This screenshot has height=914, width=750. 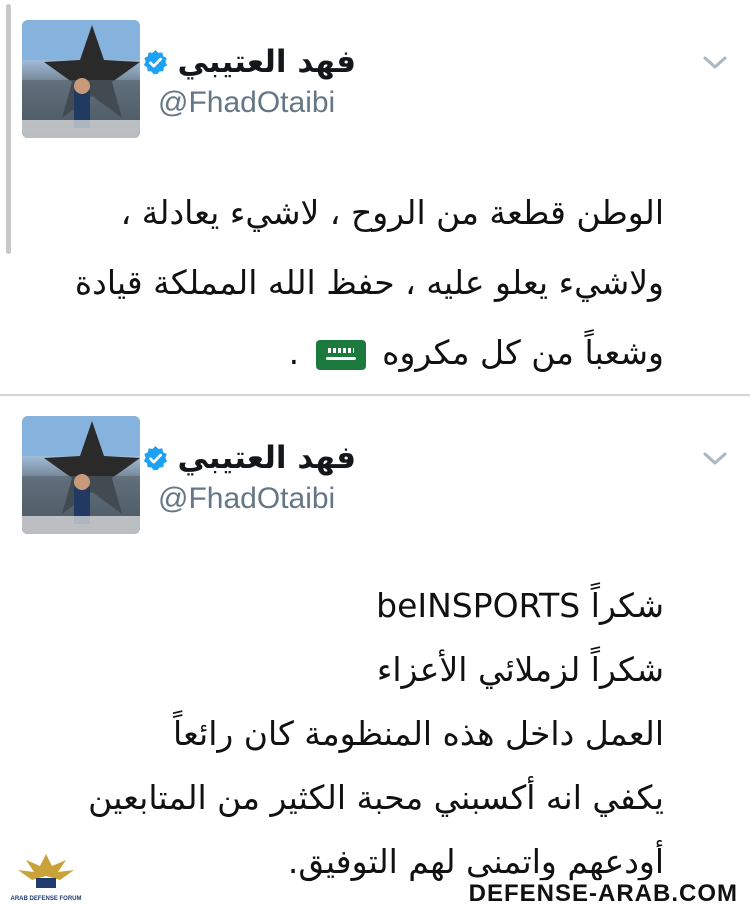 I want to click on tweet-line: يكفي انه أكسبني محبة الكثير من المتابعين, so click(x=376, y=797).